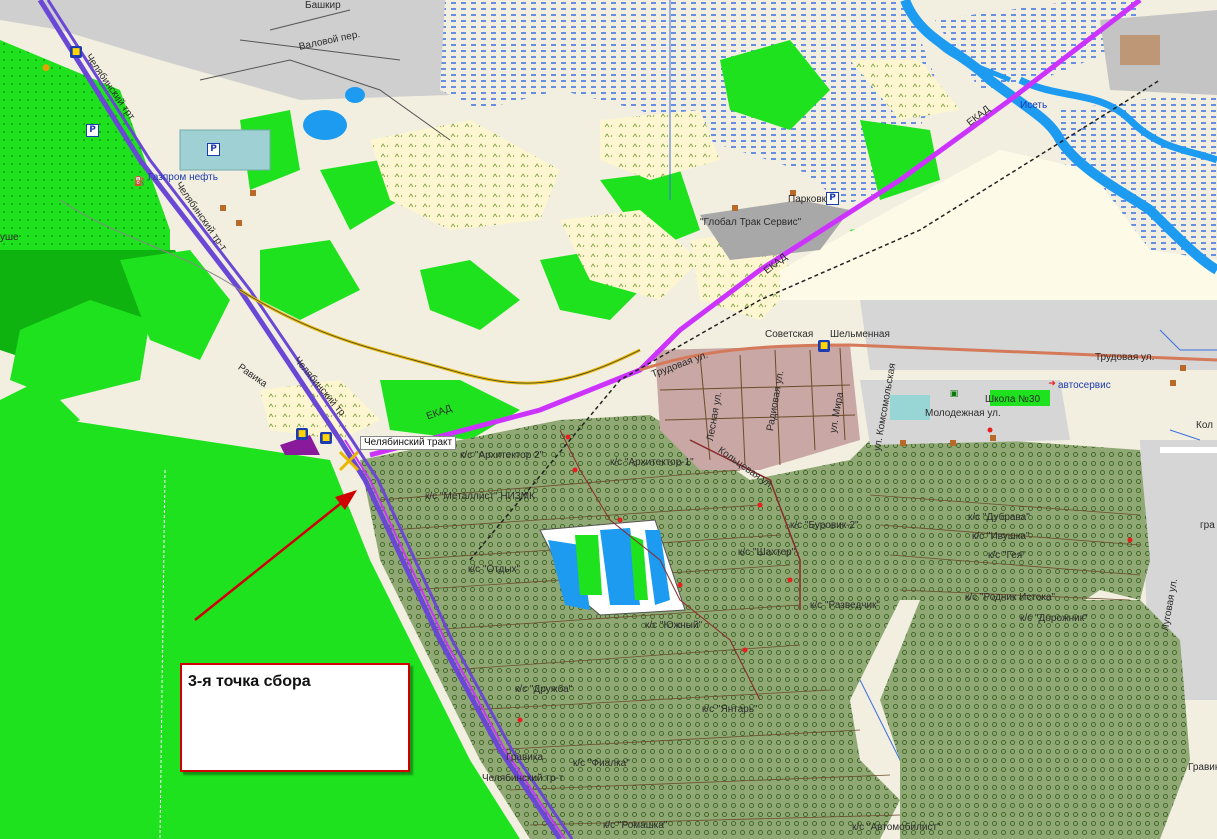 This screenshot has width=1217, height=839. Describe the element at coordinates (249, 681) in the screenshot. I see `callout-text: 3-я точка сбора` at that location.